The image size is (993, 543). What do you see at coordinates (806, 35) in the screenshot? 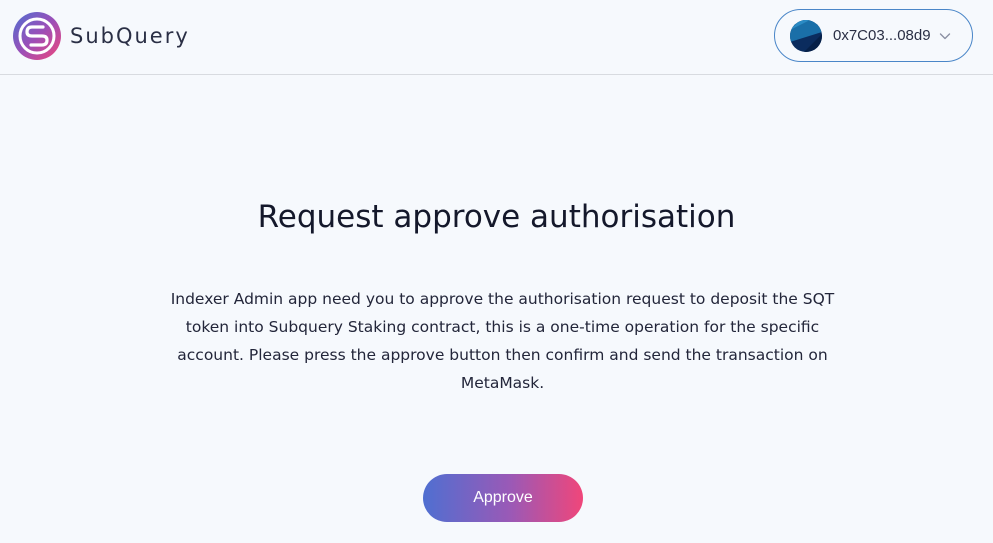
I see `account-avatar` at bounding box center [806, 35].